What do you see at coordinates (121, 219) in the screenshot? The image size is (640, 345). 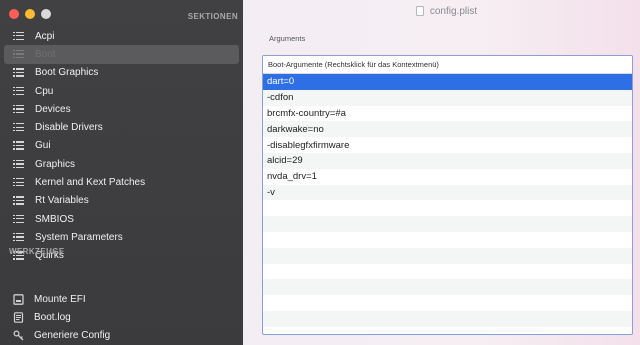 I see `sidebar-item-smbios: SMBIOS` at bounding box center [121, 219].